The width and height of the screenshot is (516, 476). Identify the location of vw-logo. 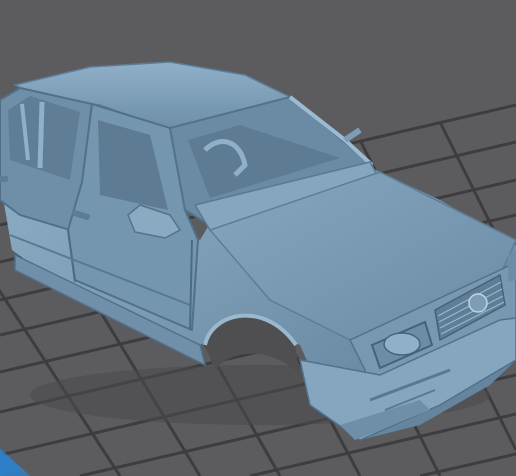
(478, 303).